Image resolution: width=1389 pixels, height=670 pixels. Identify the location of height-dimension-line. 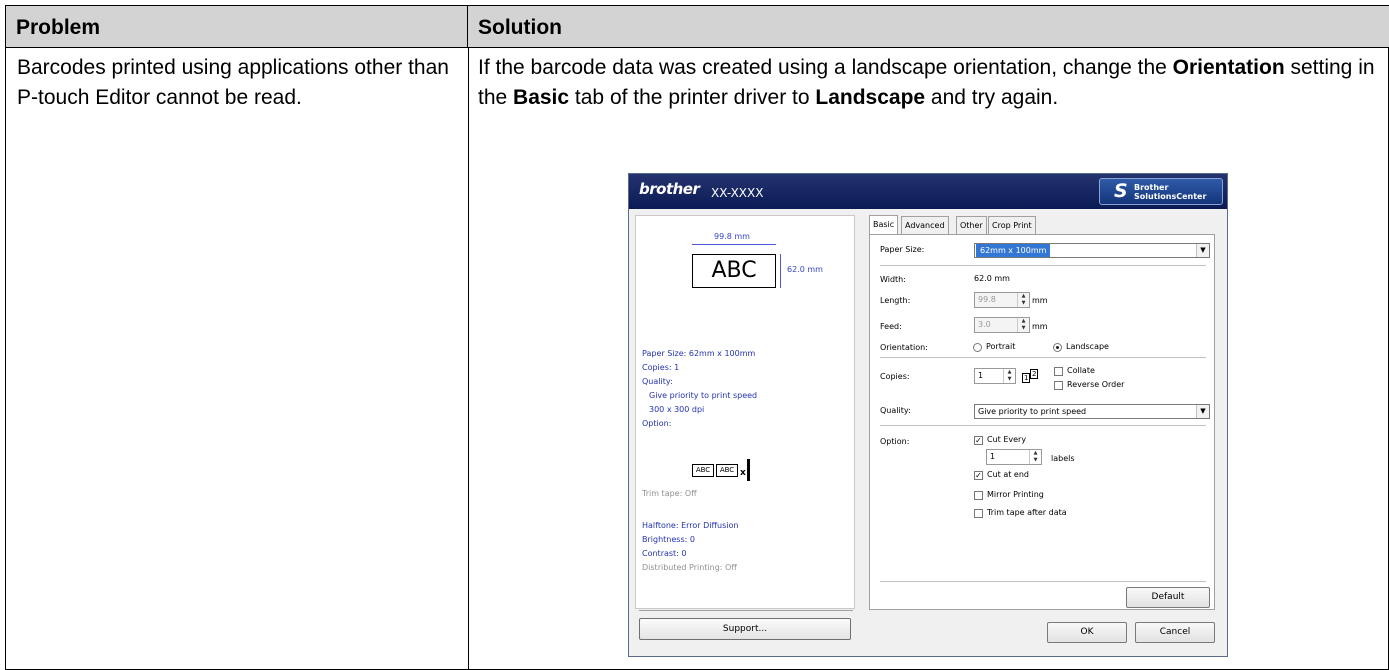
(780, 271).